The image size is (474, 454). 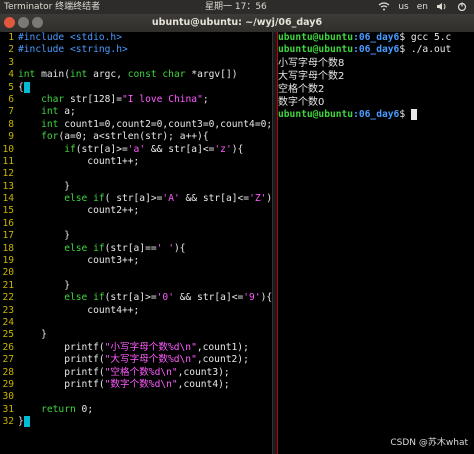 What do you see at coordinates (136, 422) in the screenshot?
I see `code-line: 32}` at bounding box center [136, 422].